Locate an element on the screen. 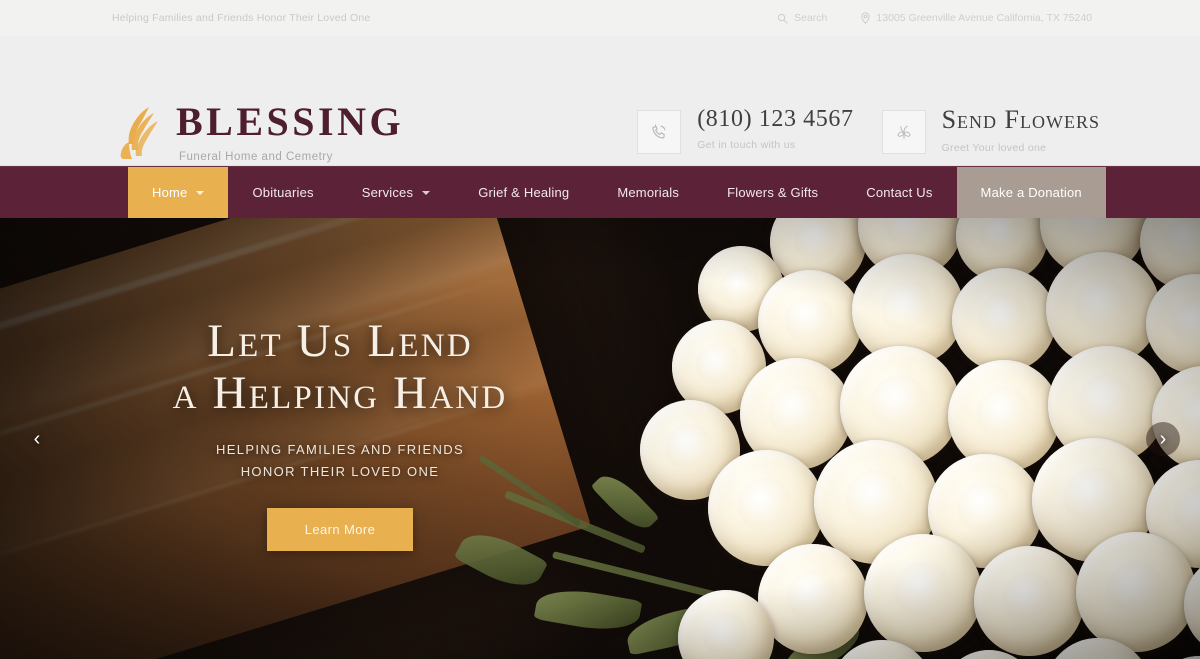  hero-heading: Let Us Lend a Helping Hand is located at coordinates (340, 366).